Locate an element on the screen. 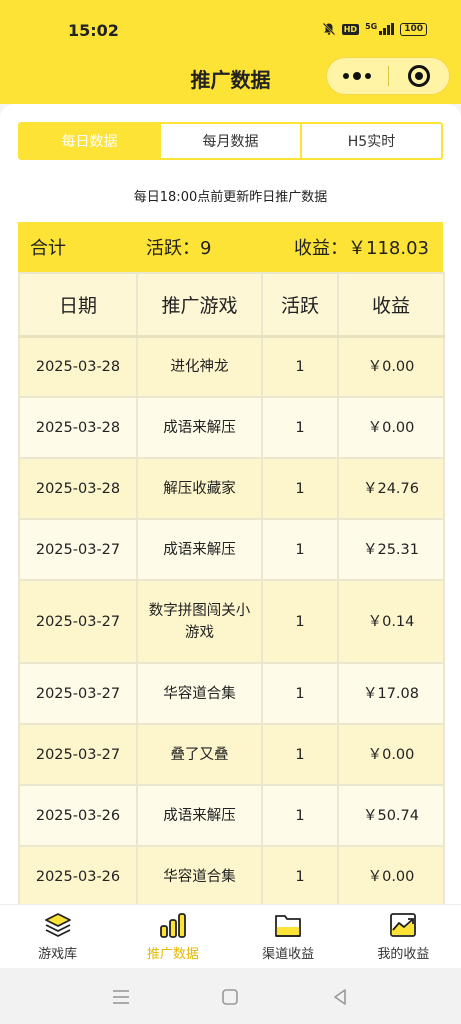 The height and width of the screenshot is (1024, 461). mini-program-capsule is located at coordinates (388, 76).